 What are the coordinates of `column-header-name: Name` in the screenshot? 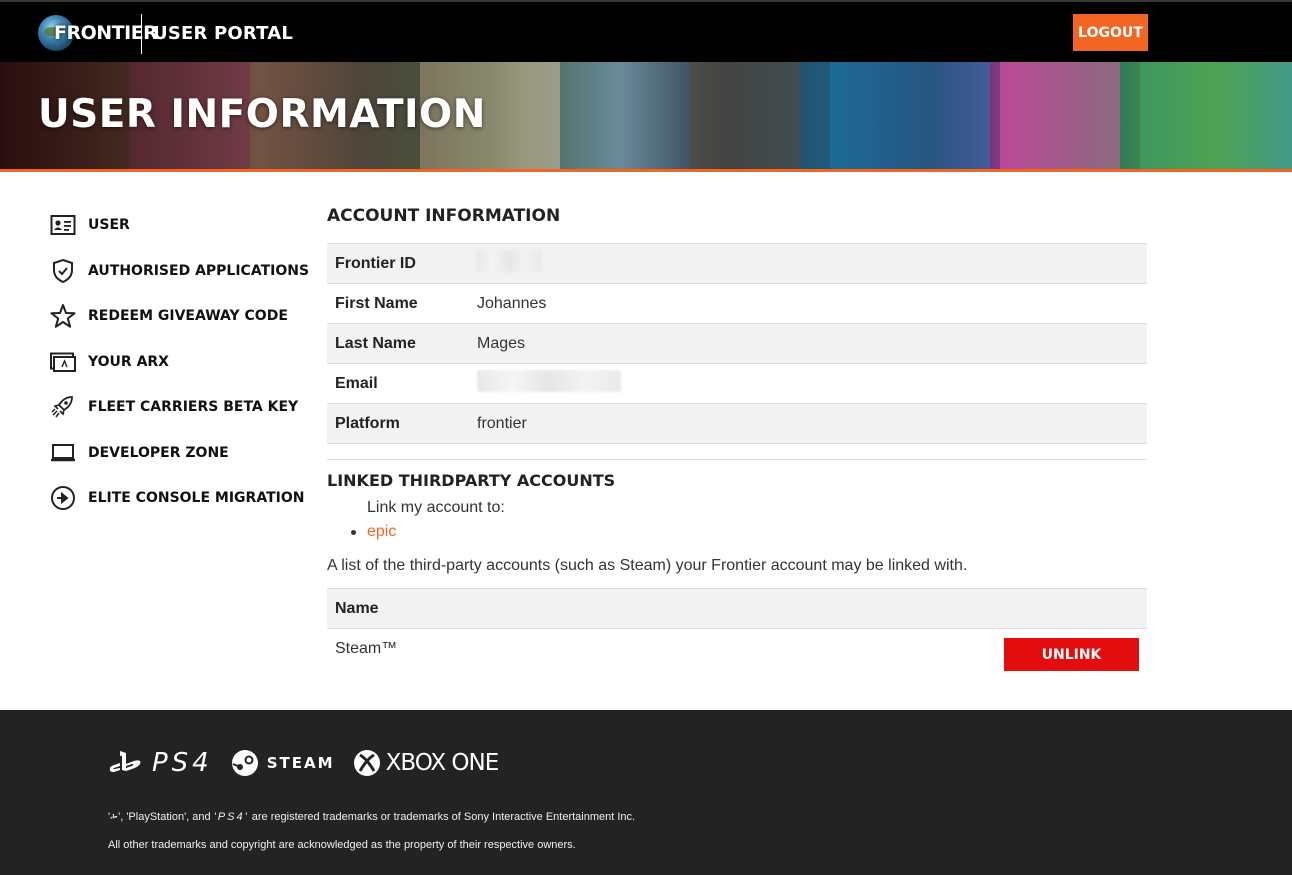 It's located at (357, 608).